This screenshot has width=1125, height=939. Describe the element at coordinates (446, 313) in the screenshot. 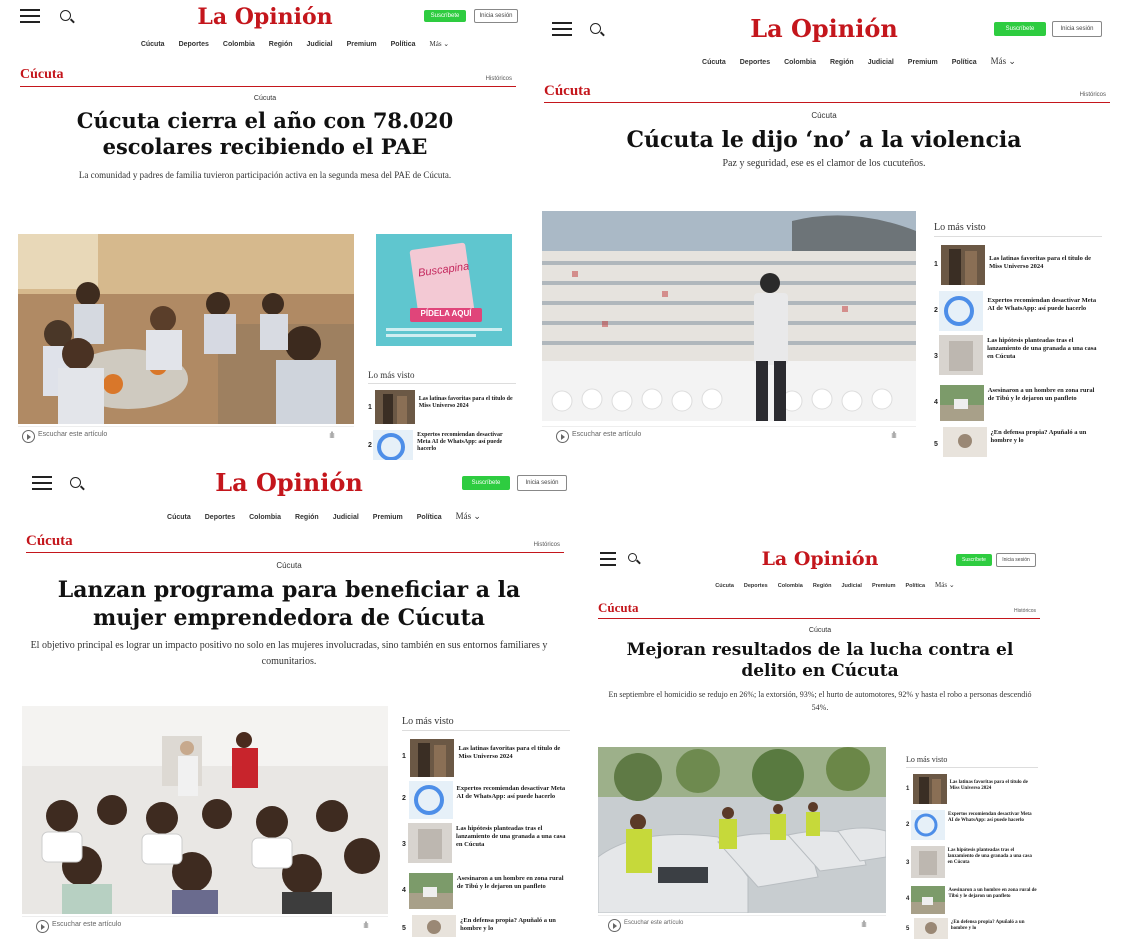

I see `ad-cta: PÍDELA AQUÍ` at that location.